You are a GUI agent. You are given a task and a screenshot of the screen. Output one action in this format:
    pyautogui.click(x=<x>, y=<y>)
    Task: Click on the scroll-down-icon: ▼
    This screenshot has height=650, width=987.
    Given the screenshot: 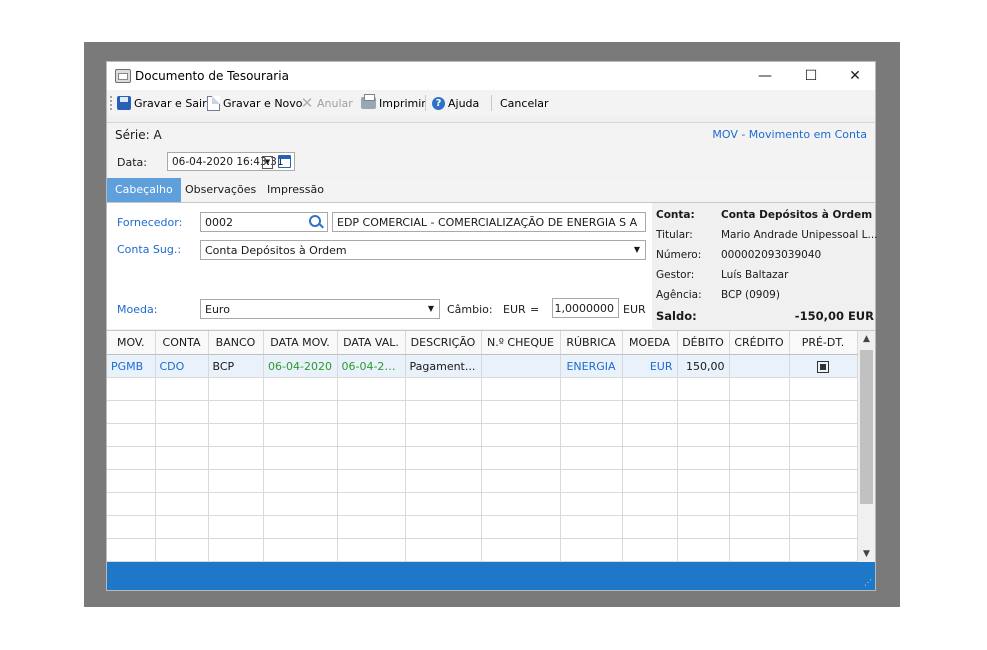 What is the action you would take?
    pyautogui.click(x=866, y=554)
    